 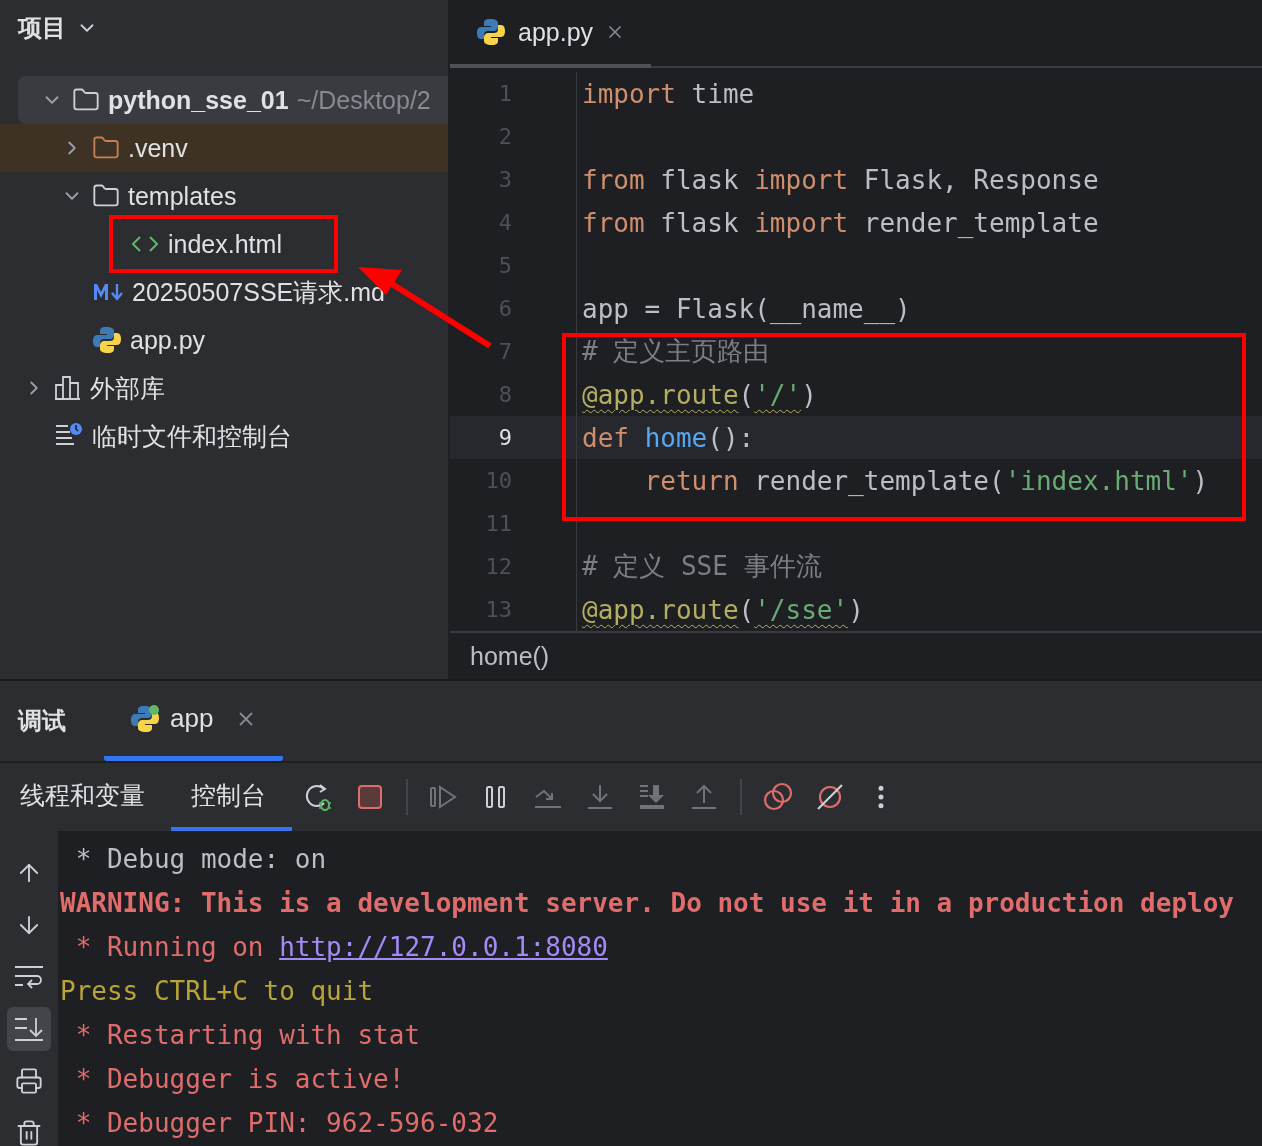 What do you see at coordinates (778, 797) in the screenshot?
I see `breakpoints-icon` at bounding box center [778, 797].